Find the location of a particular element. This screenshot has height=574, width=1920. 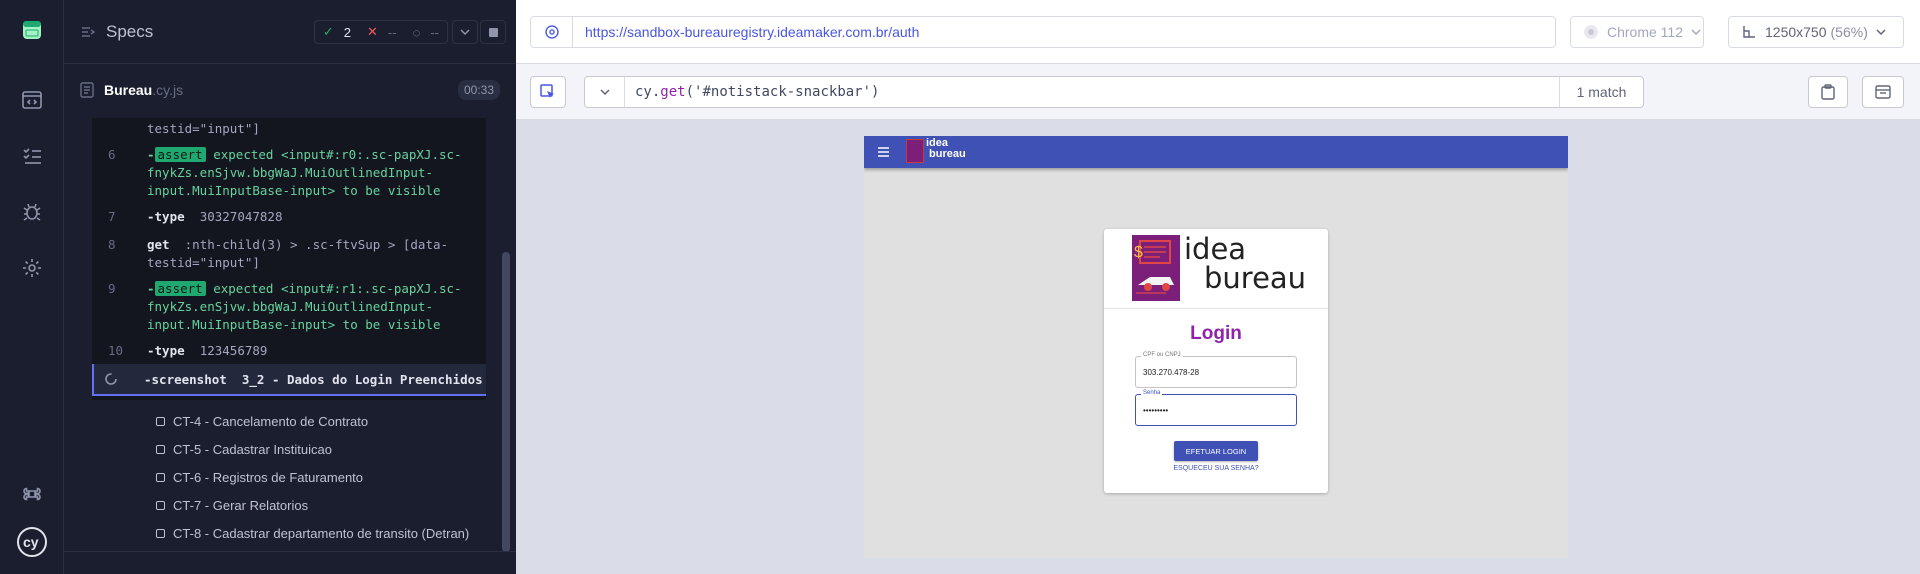

command-name: -screenshot is located at coordinates (185, 379).